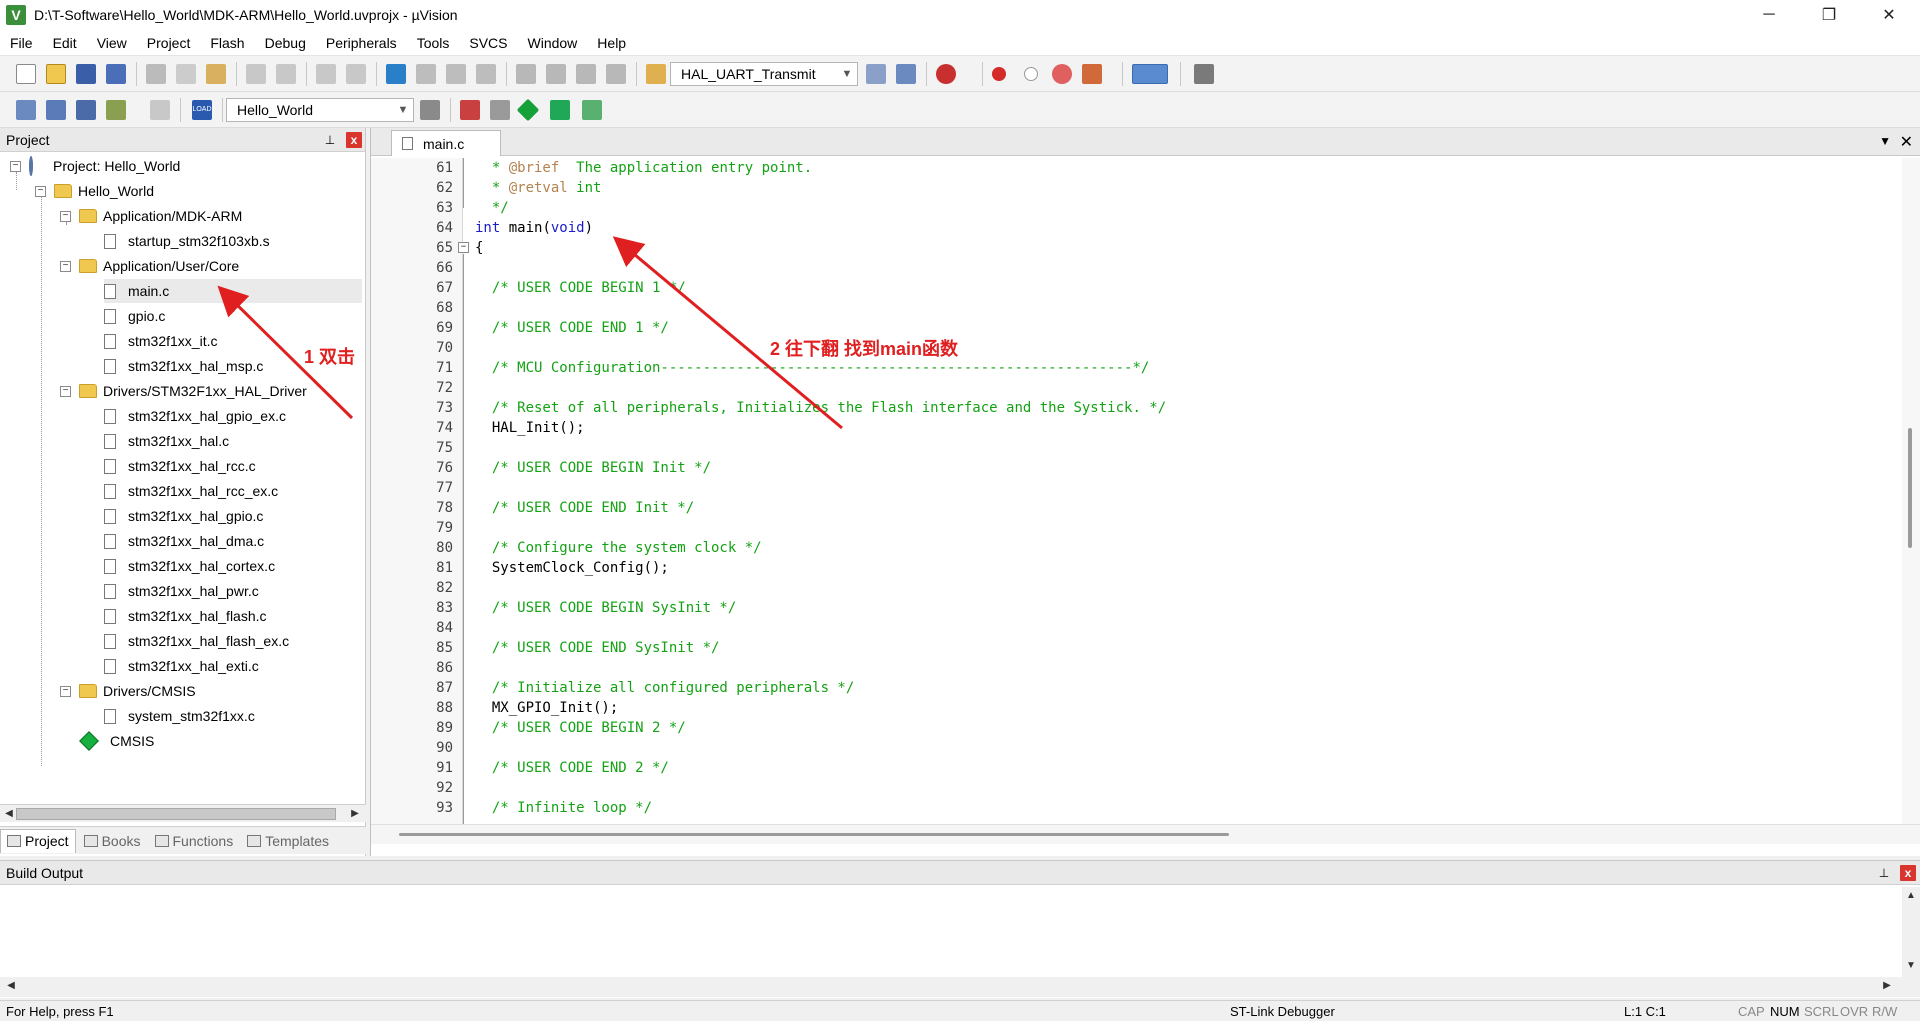 This screenshot has width=1920, height=1021. I want to click on build-icon, so click(56, 110).